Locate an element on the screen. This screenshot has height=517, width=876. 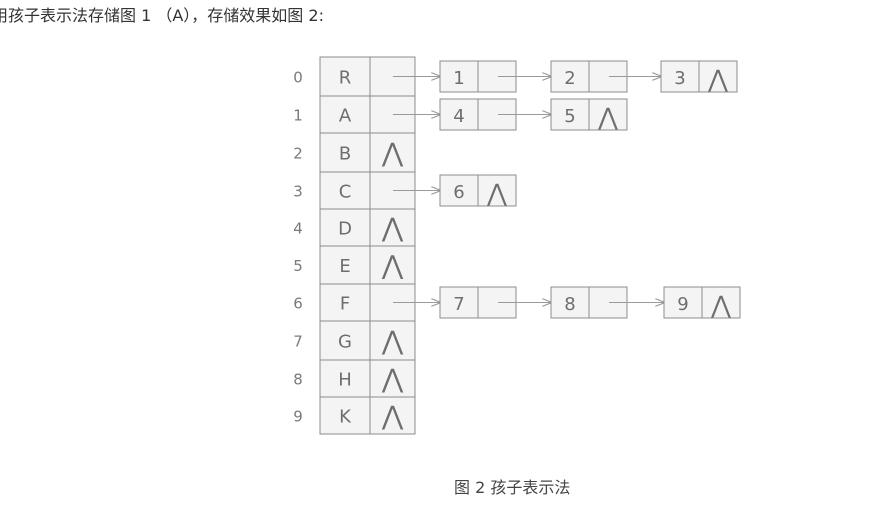
array-row-2: 2 B ⋀ is located at coordinates (354, 152).